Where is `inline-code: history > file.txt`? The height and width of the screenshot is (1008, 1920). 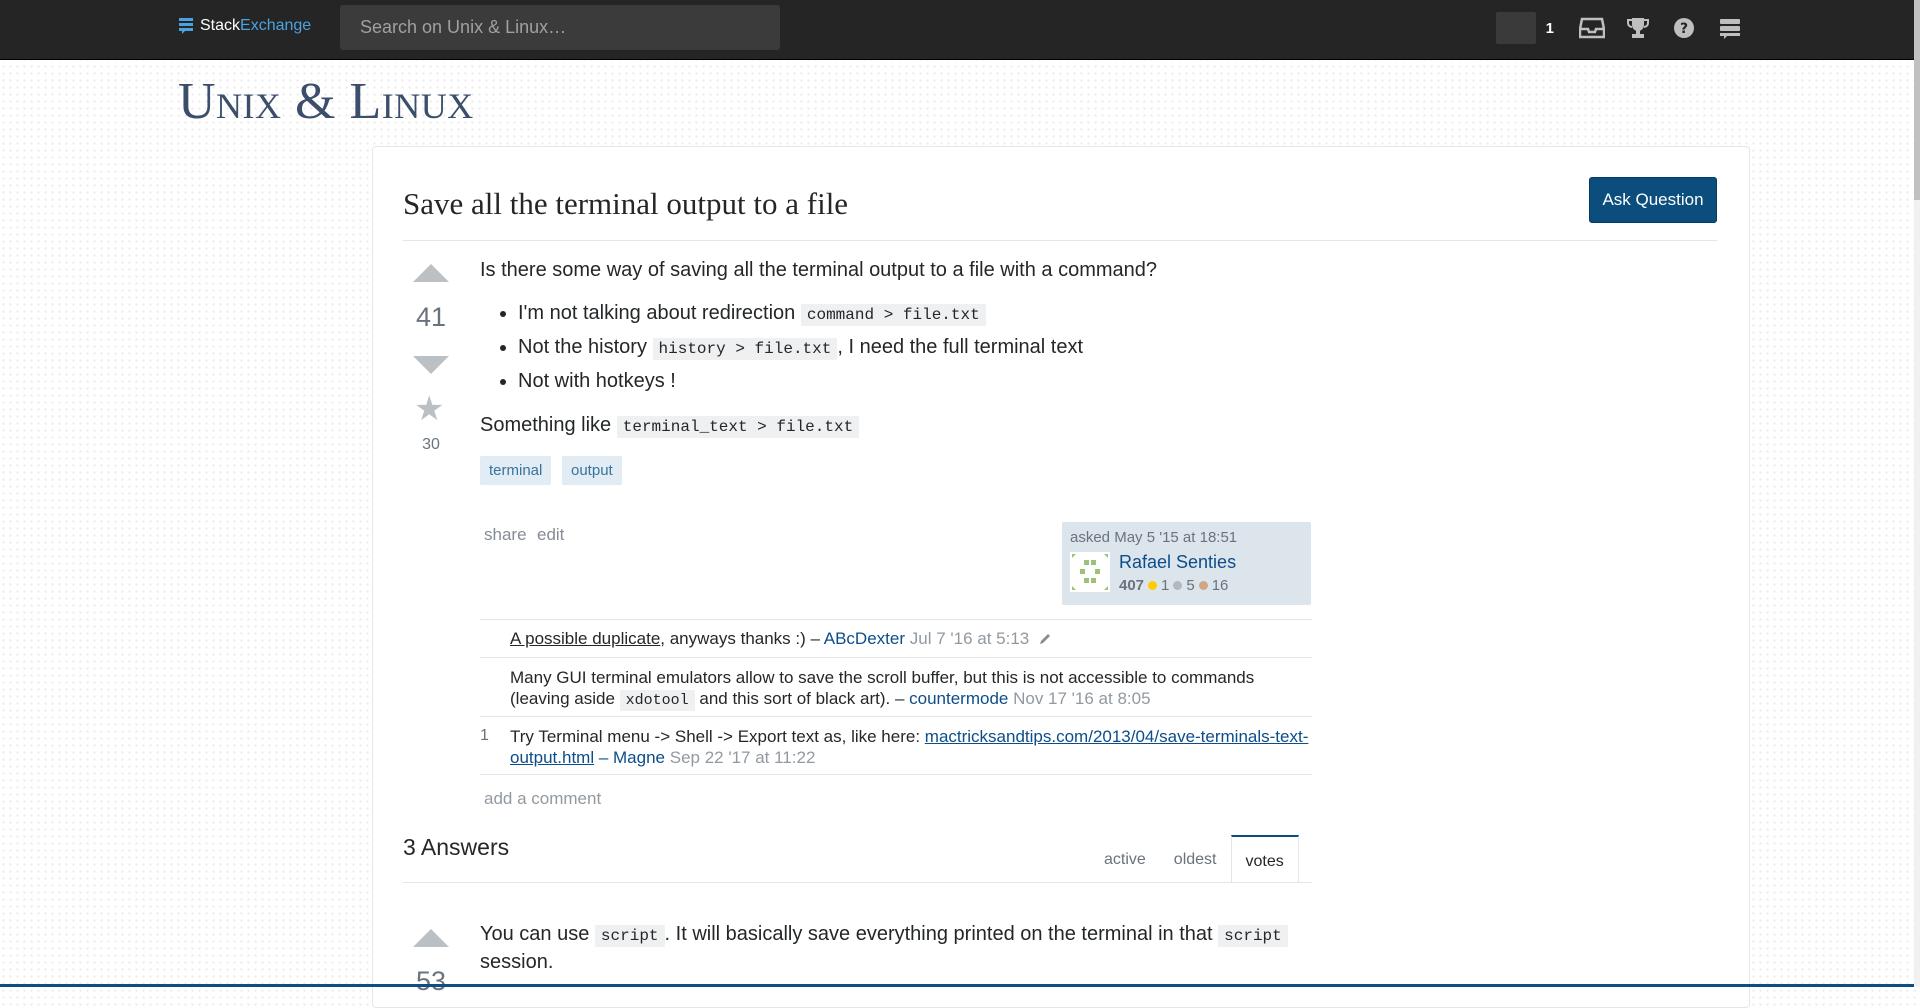
inline-code: history > file.txt is located at coordinates (745, 349).